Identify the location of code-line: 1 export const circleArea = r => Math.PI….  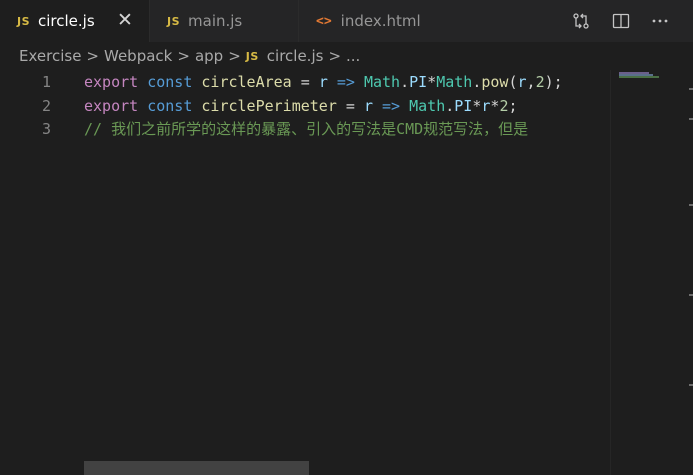
(305, 82).